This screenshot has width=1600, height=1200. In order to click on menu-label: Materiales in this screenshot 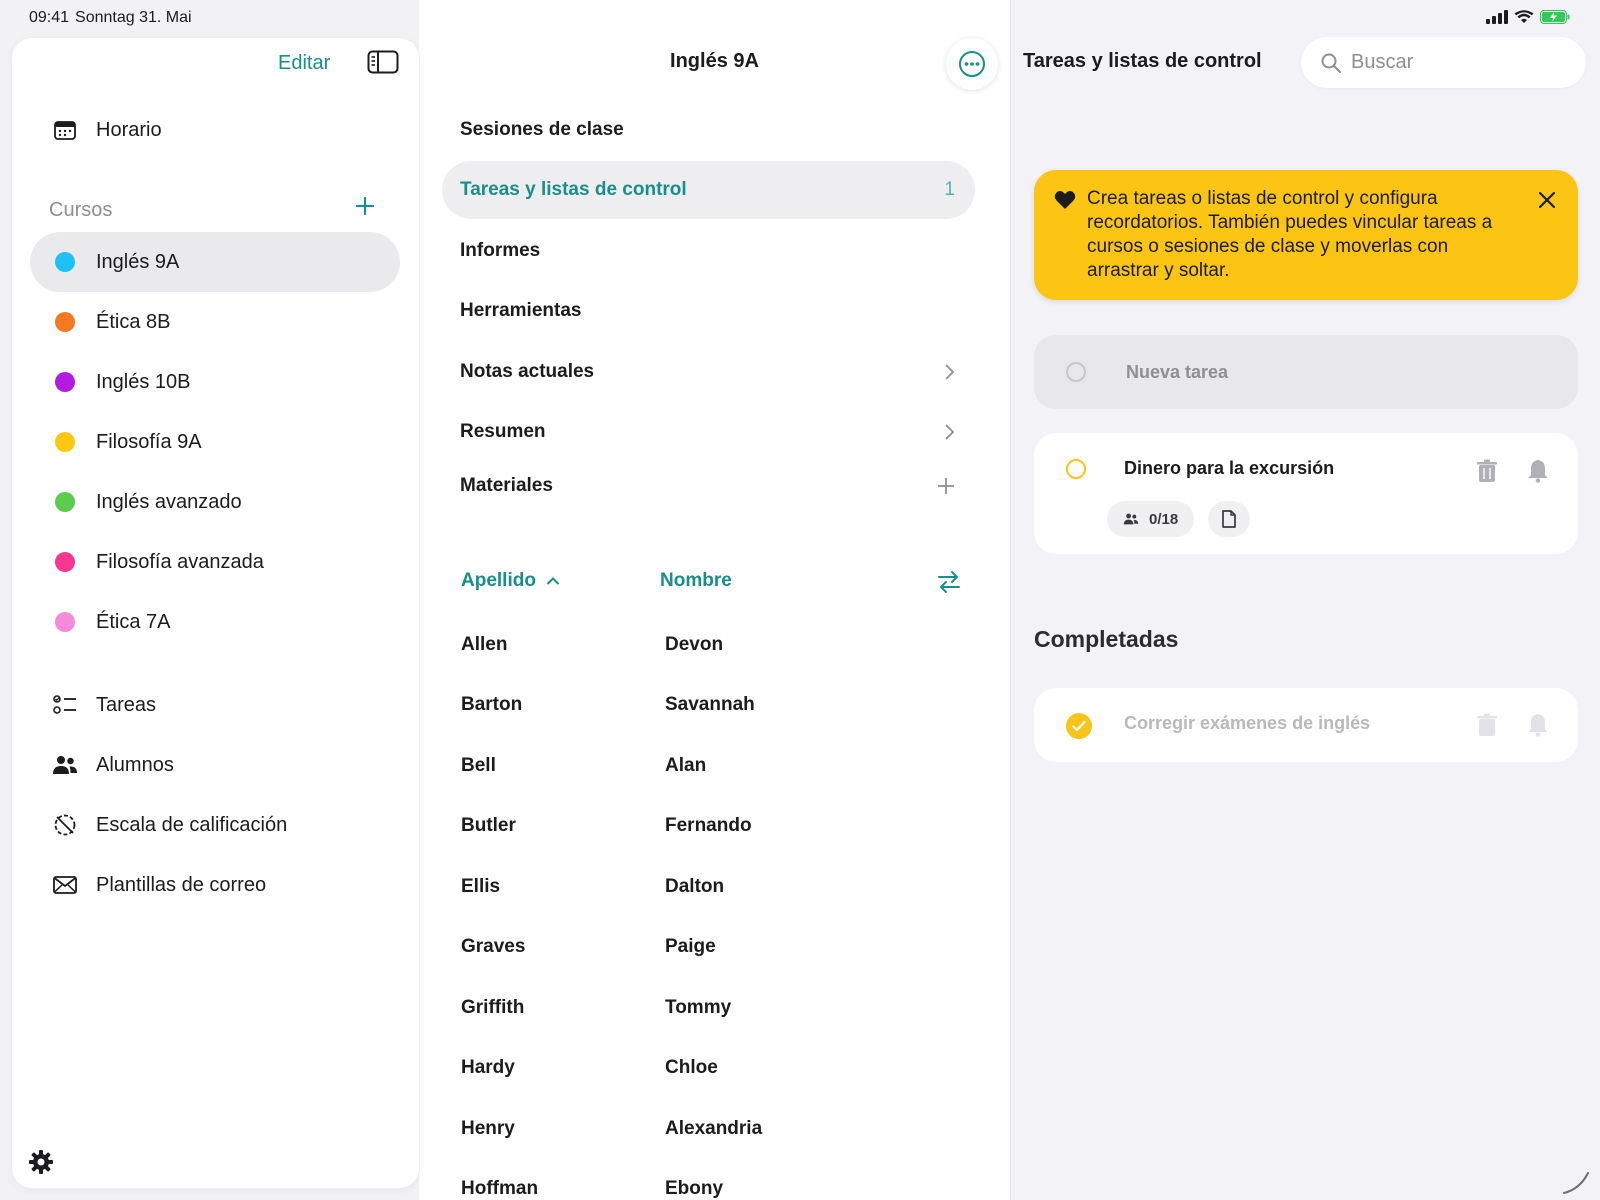, I will do `click(506, 485)`.